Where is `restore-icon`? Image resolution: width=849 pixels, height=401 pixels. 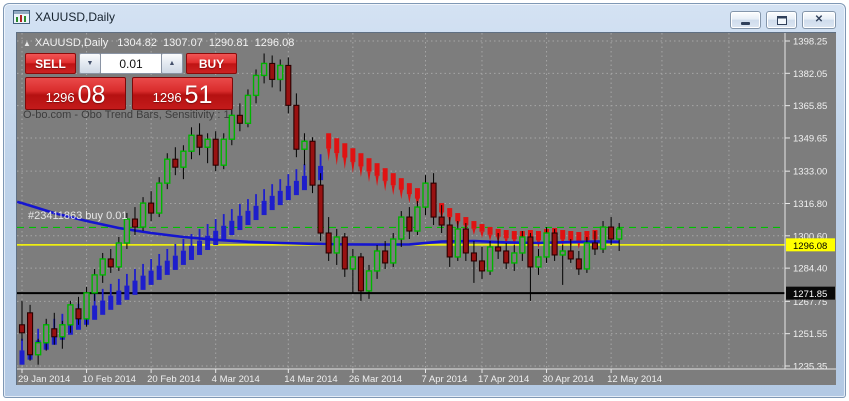
restore-icon is located at coordinates (781, 20).